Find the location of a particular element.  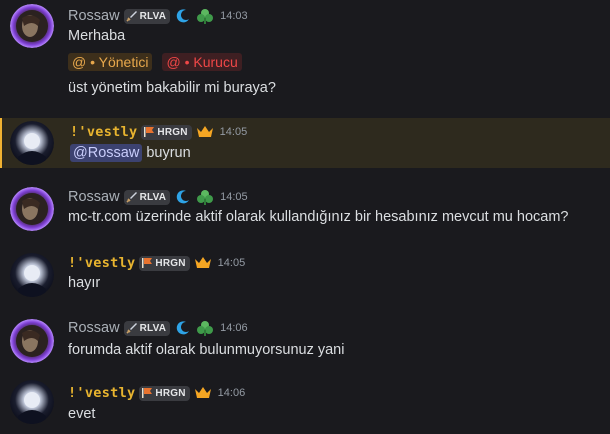

message-text: Merhaba is located at coordinates (97, 36).